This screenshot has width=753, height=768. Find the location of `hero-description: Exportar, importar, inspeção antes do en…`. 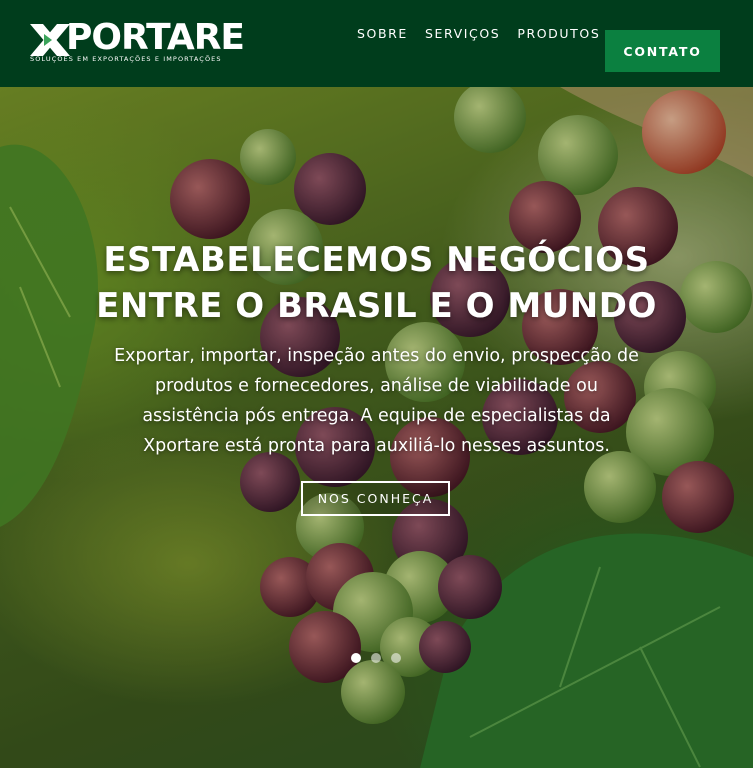

hero-description: Exportar, importar, inspeção antes do en… is located at coordinates (376, 401).